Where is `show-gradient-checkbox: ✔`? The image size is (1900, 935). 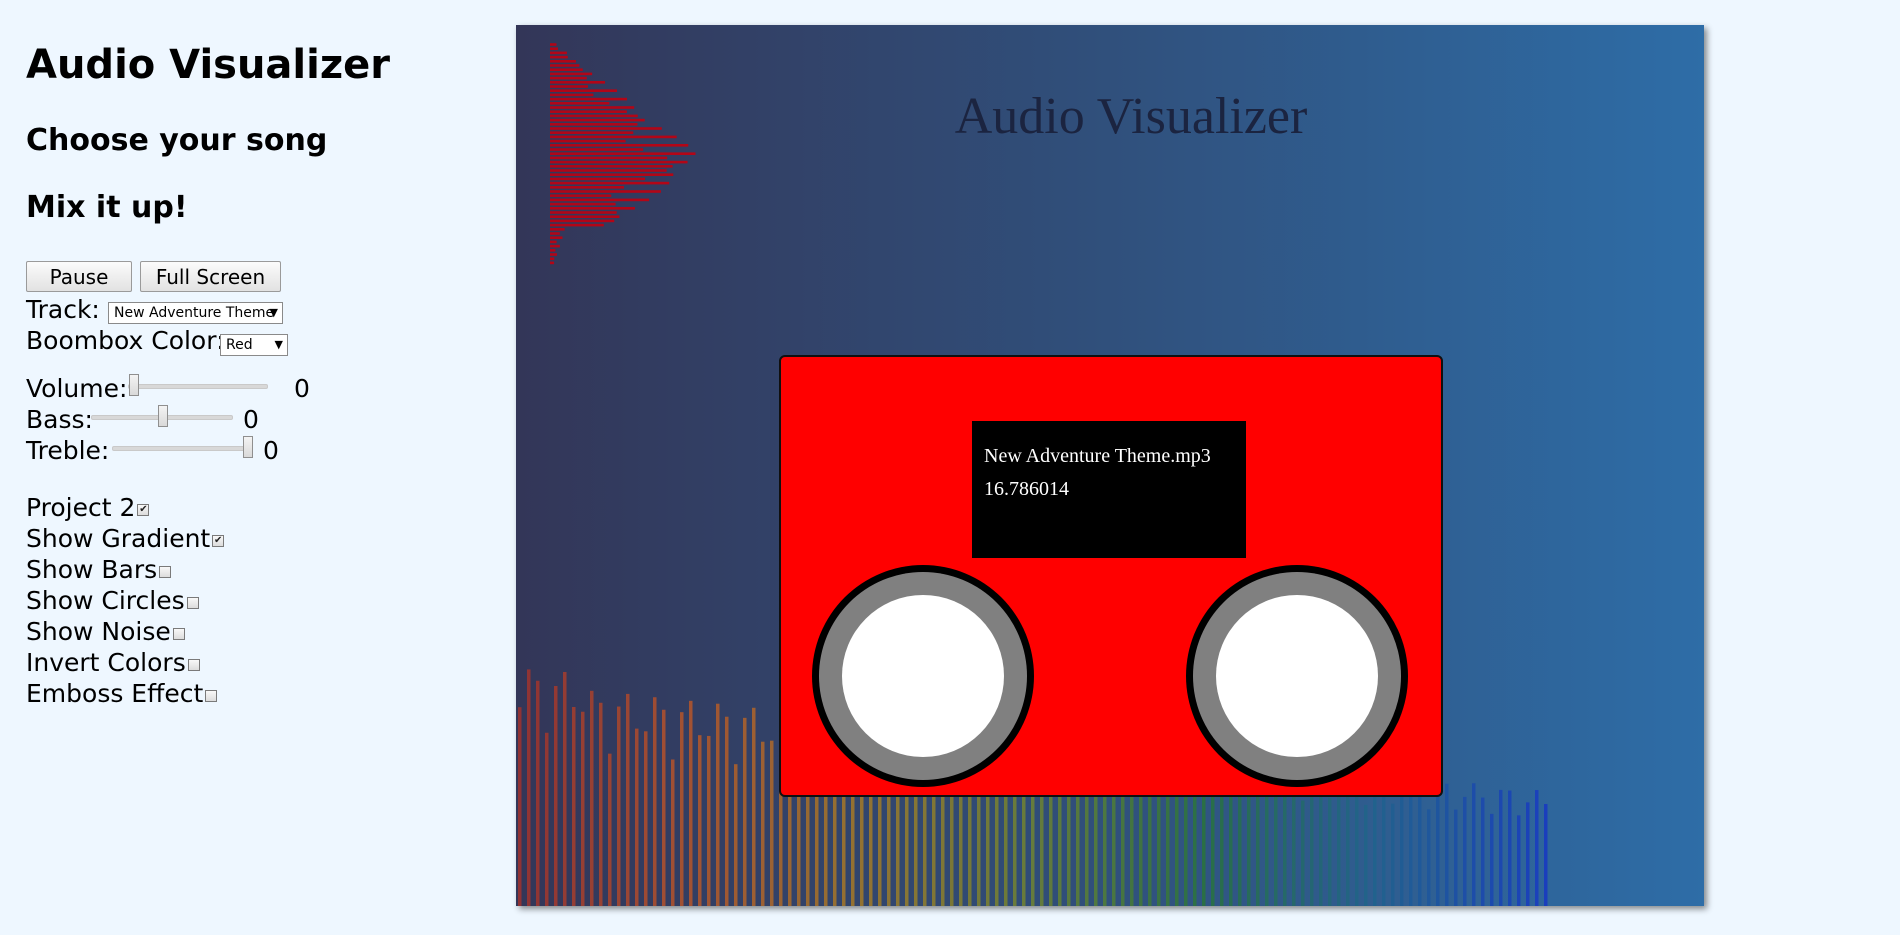
show-gradient-checkbox: ✔ is located at coordinates (218, 541).